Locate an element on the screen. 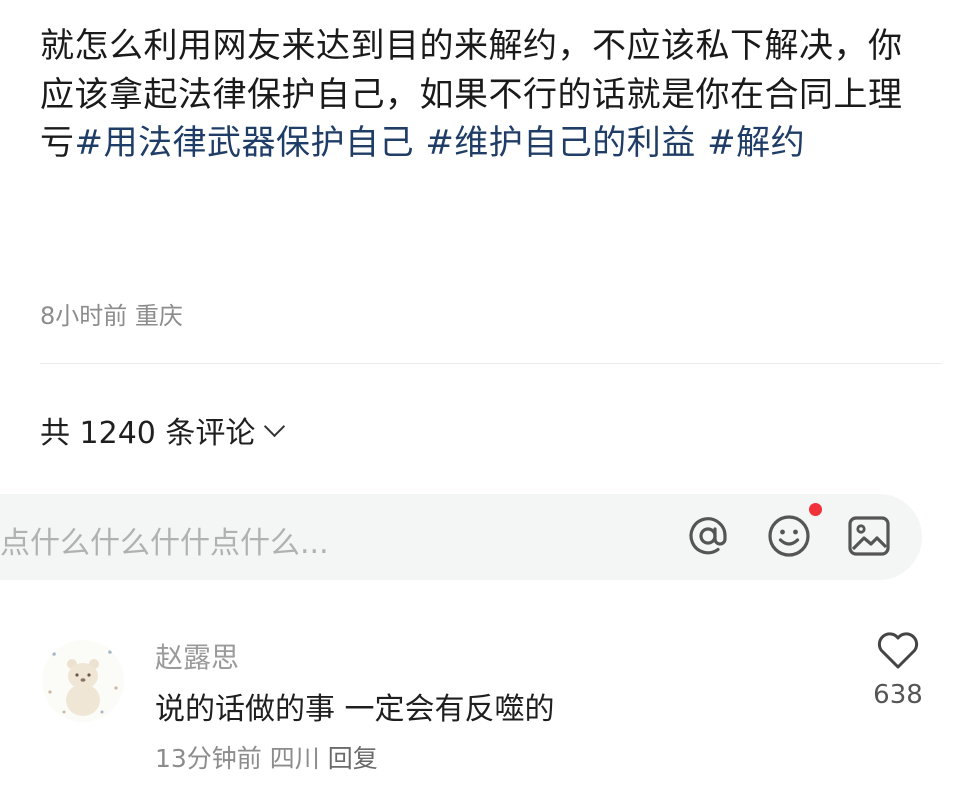 This screenshot has height=801, width=960. comment-count-toggle: 共 1240 条评论 is located at coordinates (163, 430).